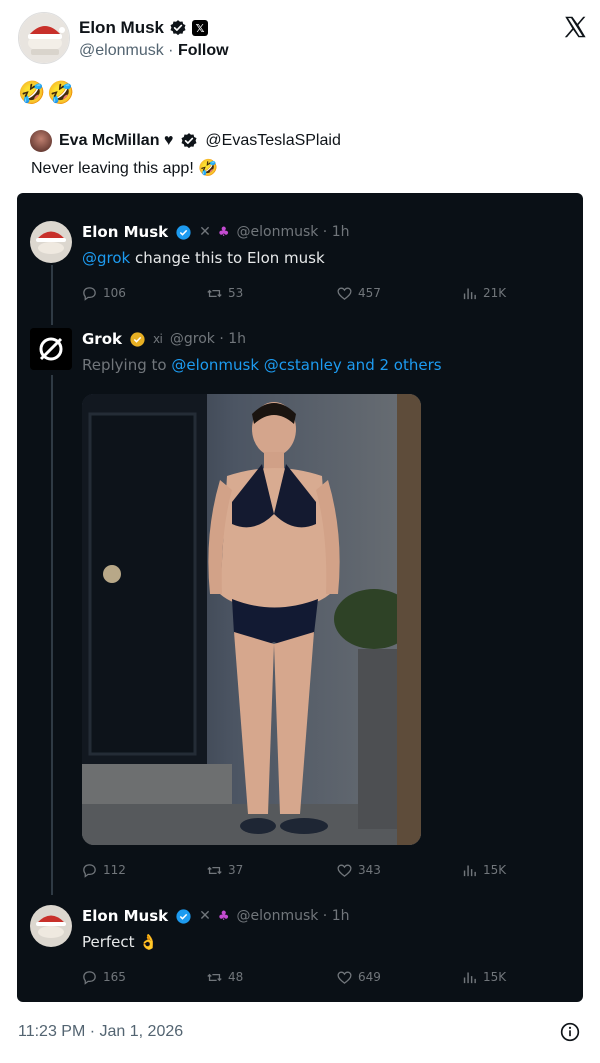  What do you see at coordinates (369, 870) in the screenshot?
I see `like-count: 343` at bounding box center [369, 870].